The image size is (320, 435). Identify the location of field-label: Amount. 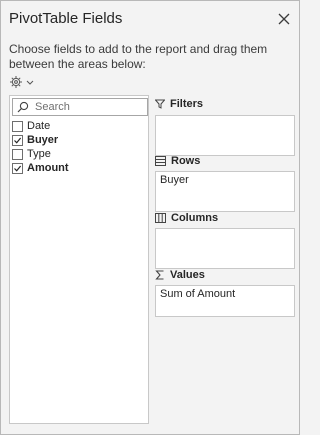
(48, 168).